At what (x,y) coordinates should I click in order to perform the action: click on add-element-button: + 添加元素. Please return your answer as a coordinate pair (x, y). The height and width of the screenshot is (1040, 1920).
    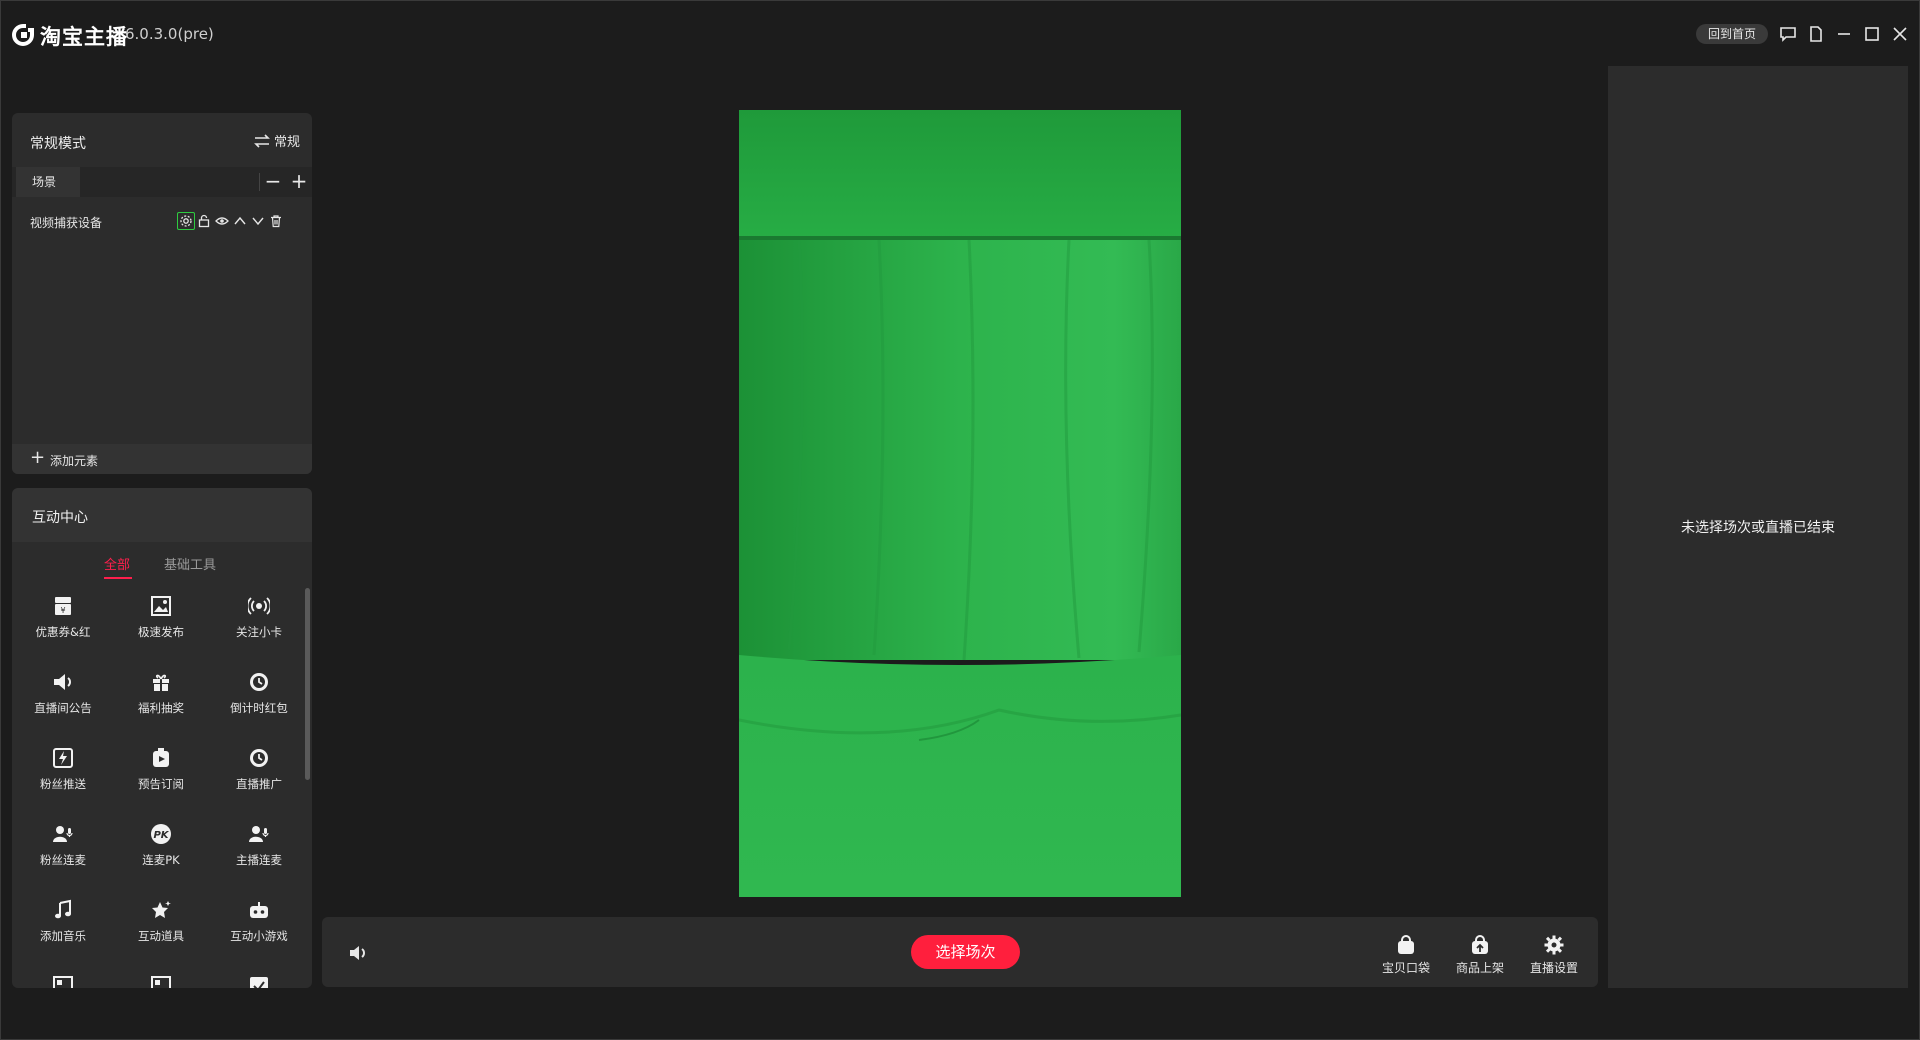
    Looking at the image, I should click on (162, 459).